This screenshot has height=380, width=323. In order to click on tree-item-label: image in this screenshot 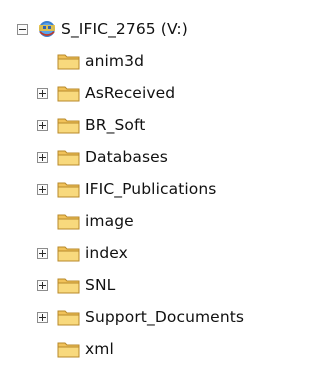, I will do `click(109, 221)`.